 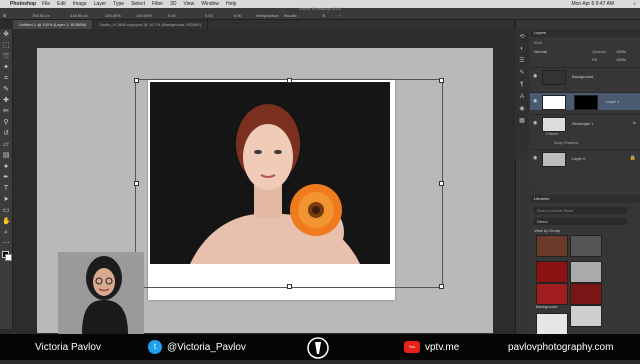 I want to click on layer-row-background: ◉ Background, so click(x=585, y=76).